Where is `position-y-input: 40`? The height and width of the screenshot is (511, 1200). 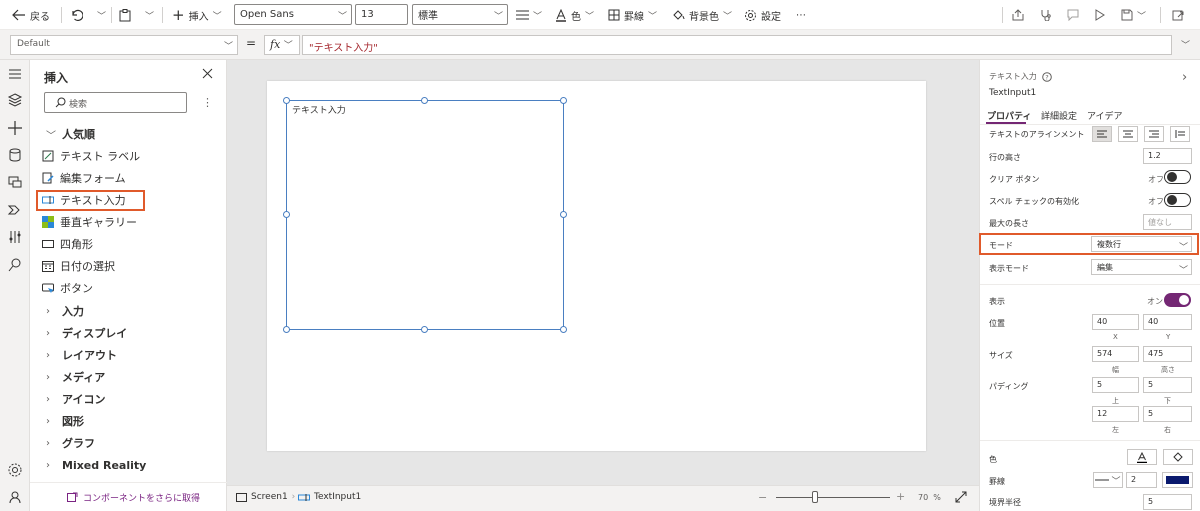
position-y-input: 40 is located at coordinates (1167, 322).